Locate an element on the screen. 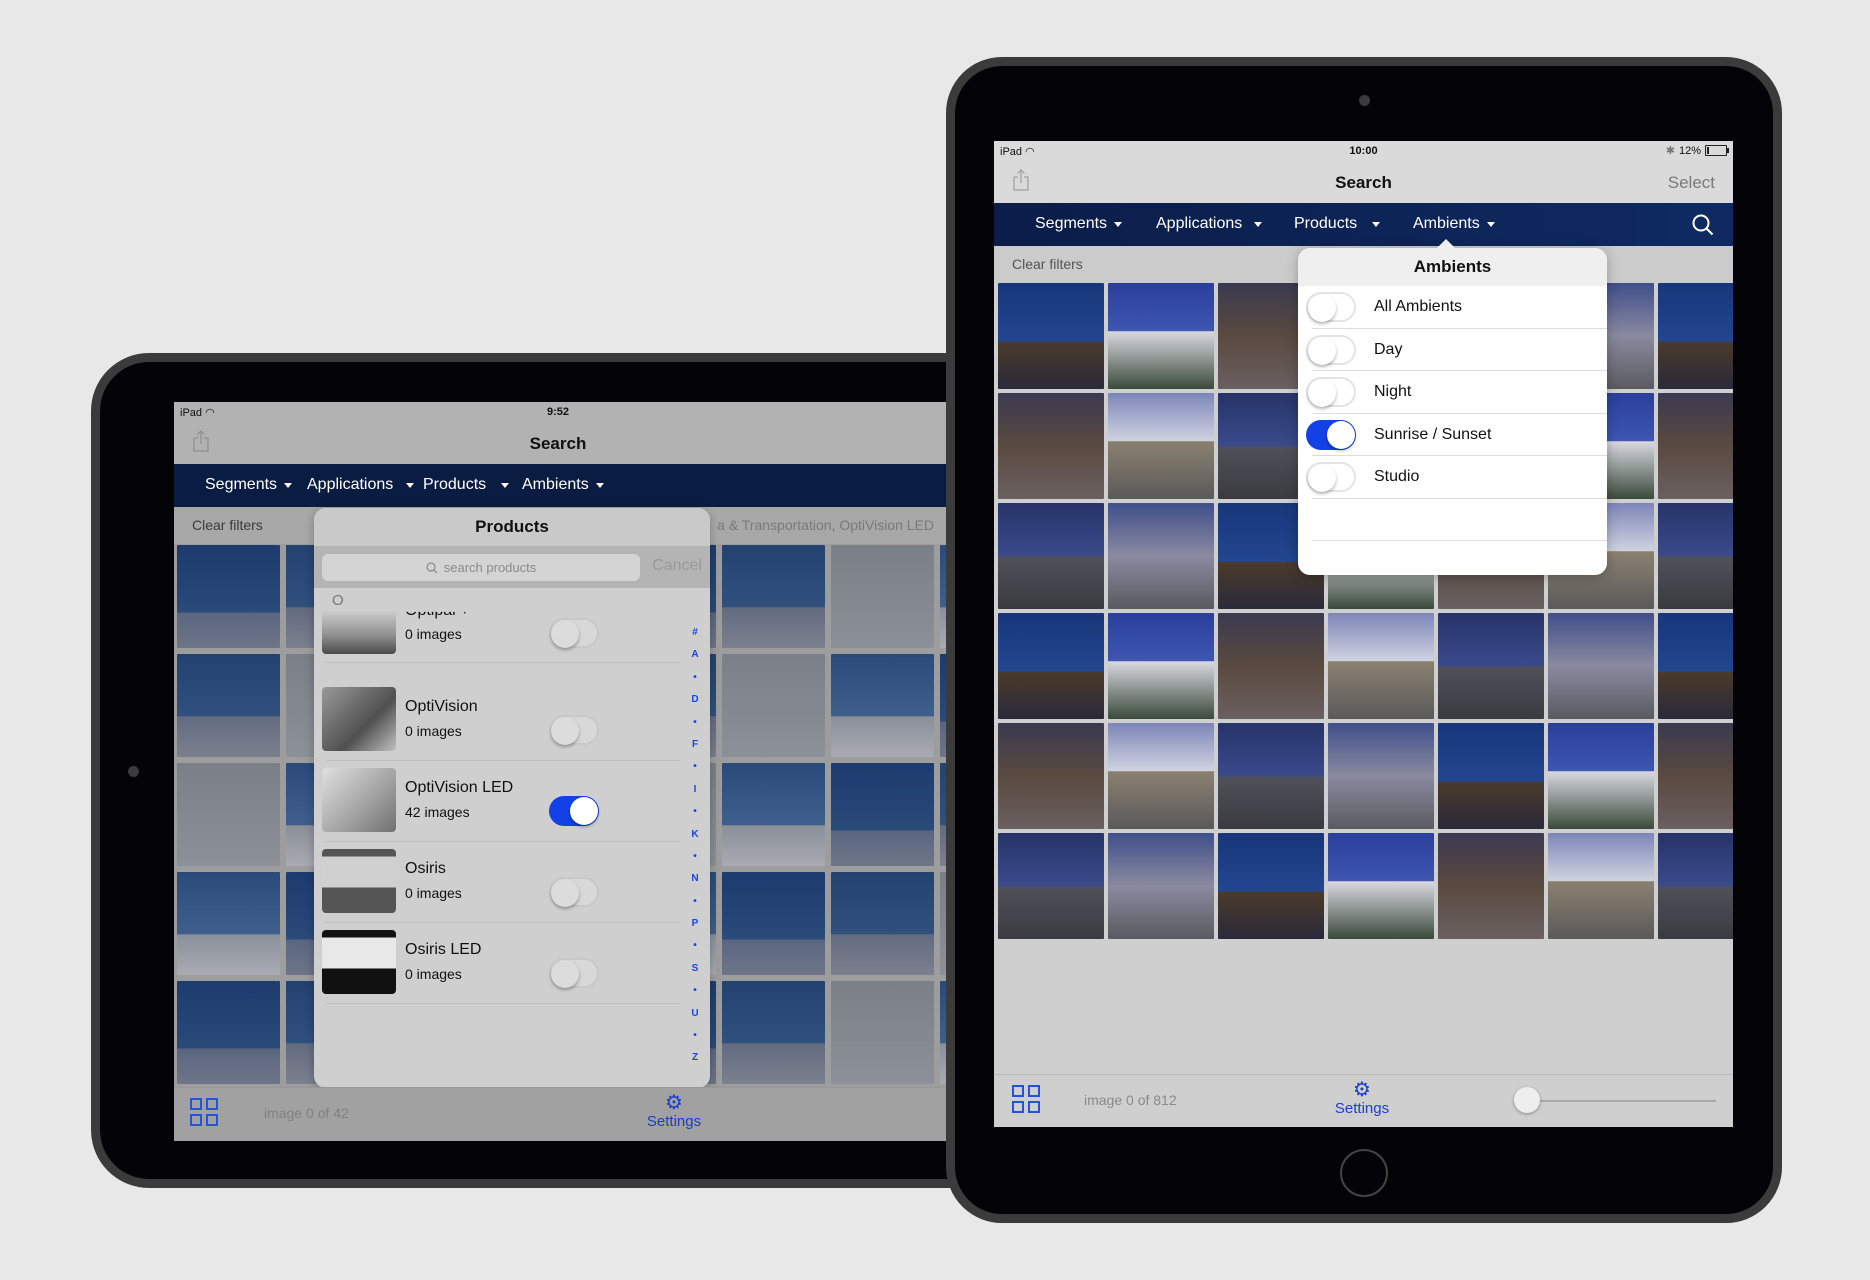 Image resolution: width=1870 pixels, height=1280 pixels. search-input: search products is located at coordinates (481, 567).